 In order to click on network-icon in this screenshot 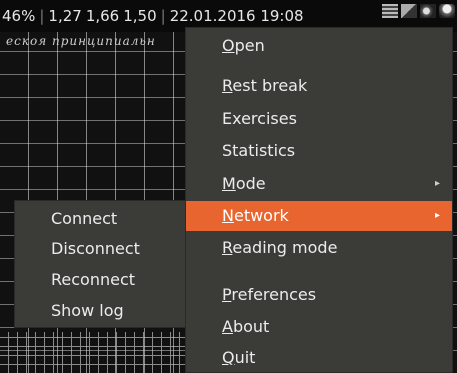, I will do `click(409, 11)`.